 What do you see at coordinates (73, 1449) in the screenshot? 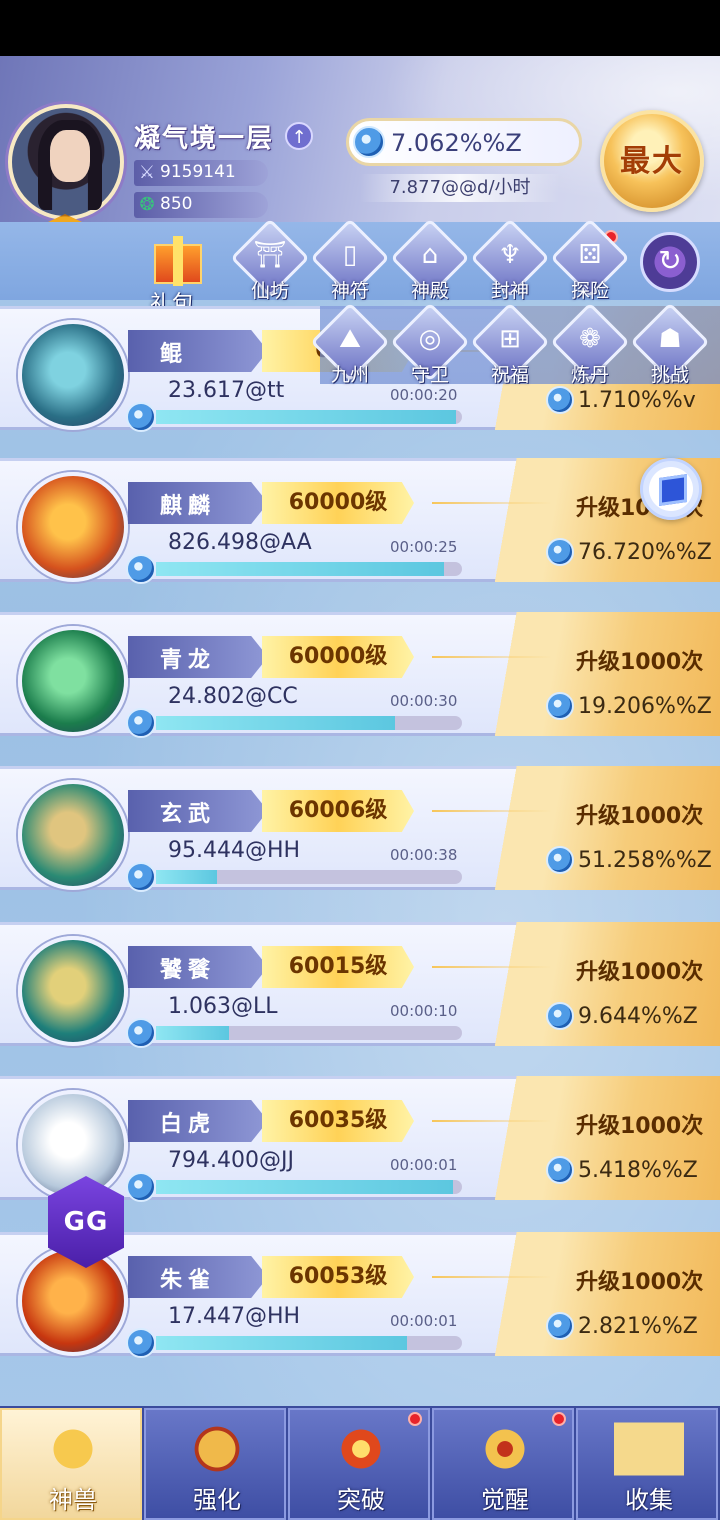
I see `qilin-icon` at bounding box center [73, 1449].